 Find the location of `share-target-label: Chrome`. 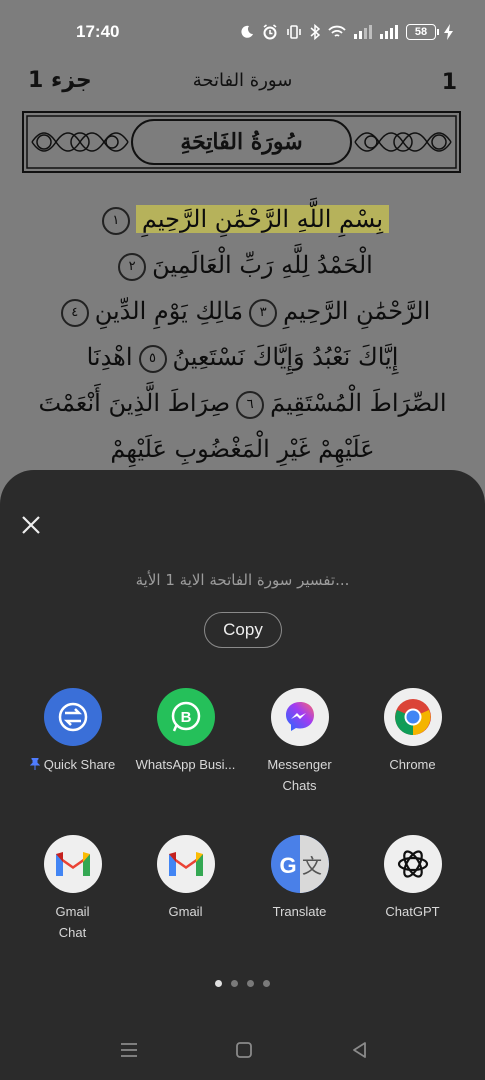

share-target-label: Chrome is located at coordinates (412, 764).